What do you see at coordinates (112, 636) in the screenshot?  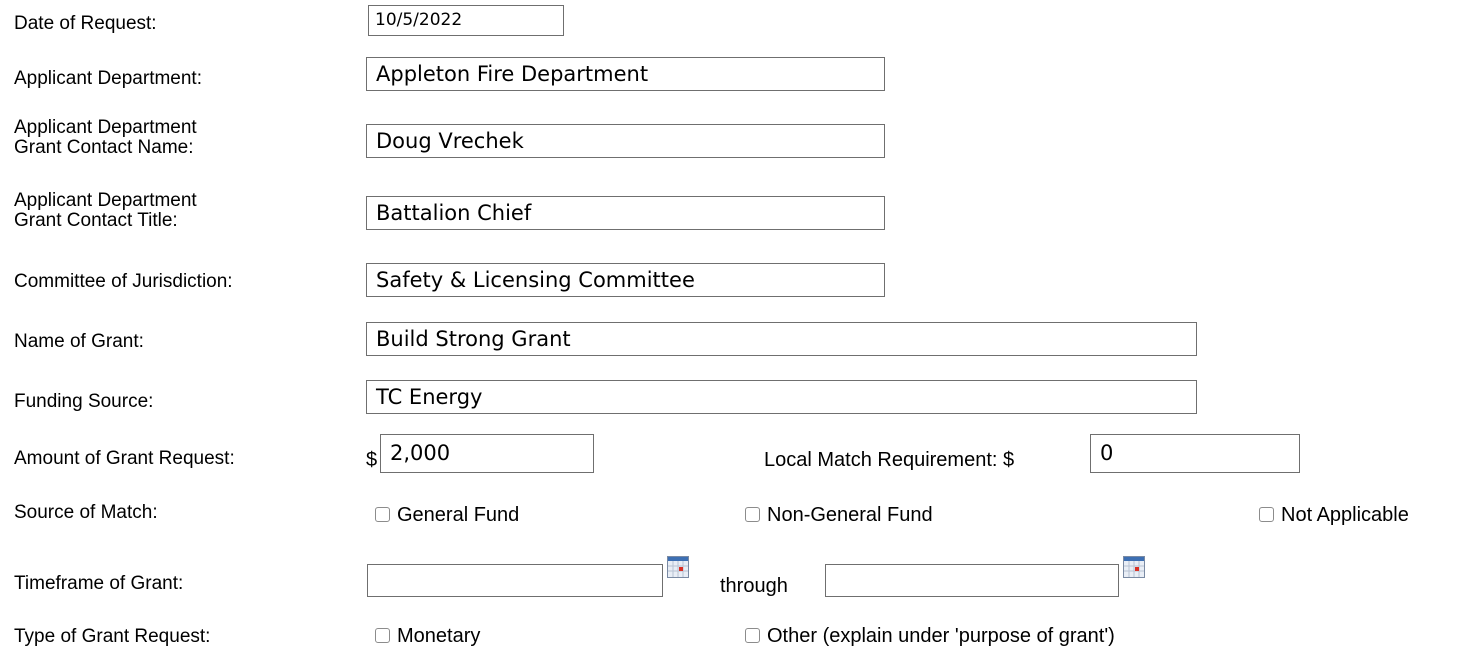 I see `grant-type-label: Type of Grant Request:` at bounding box center [112, 636].